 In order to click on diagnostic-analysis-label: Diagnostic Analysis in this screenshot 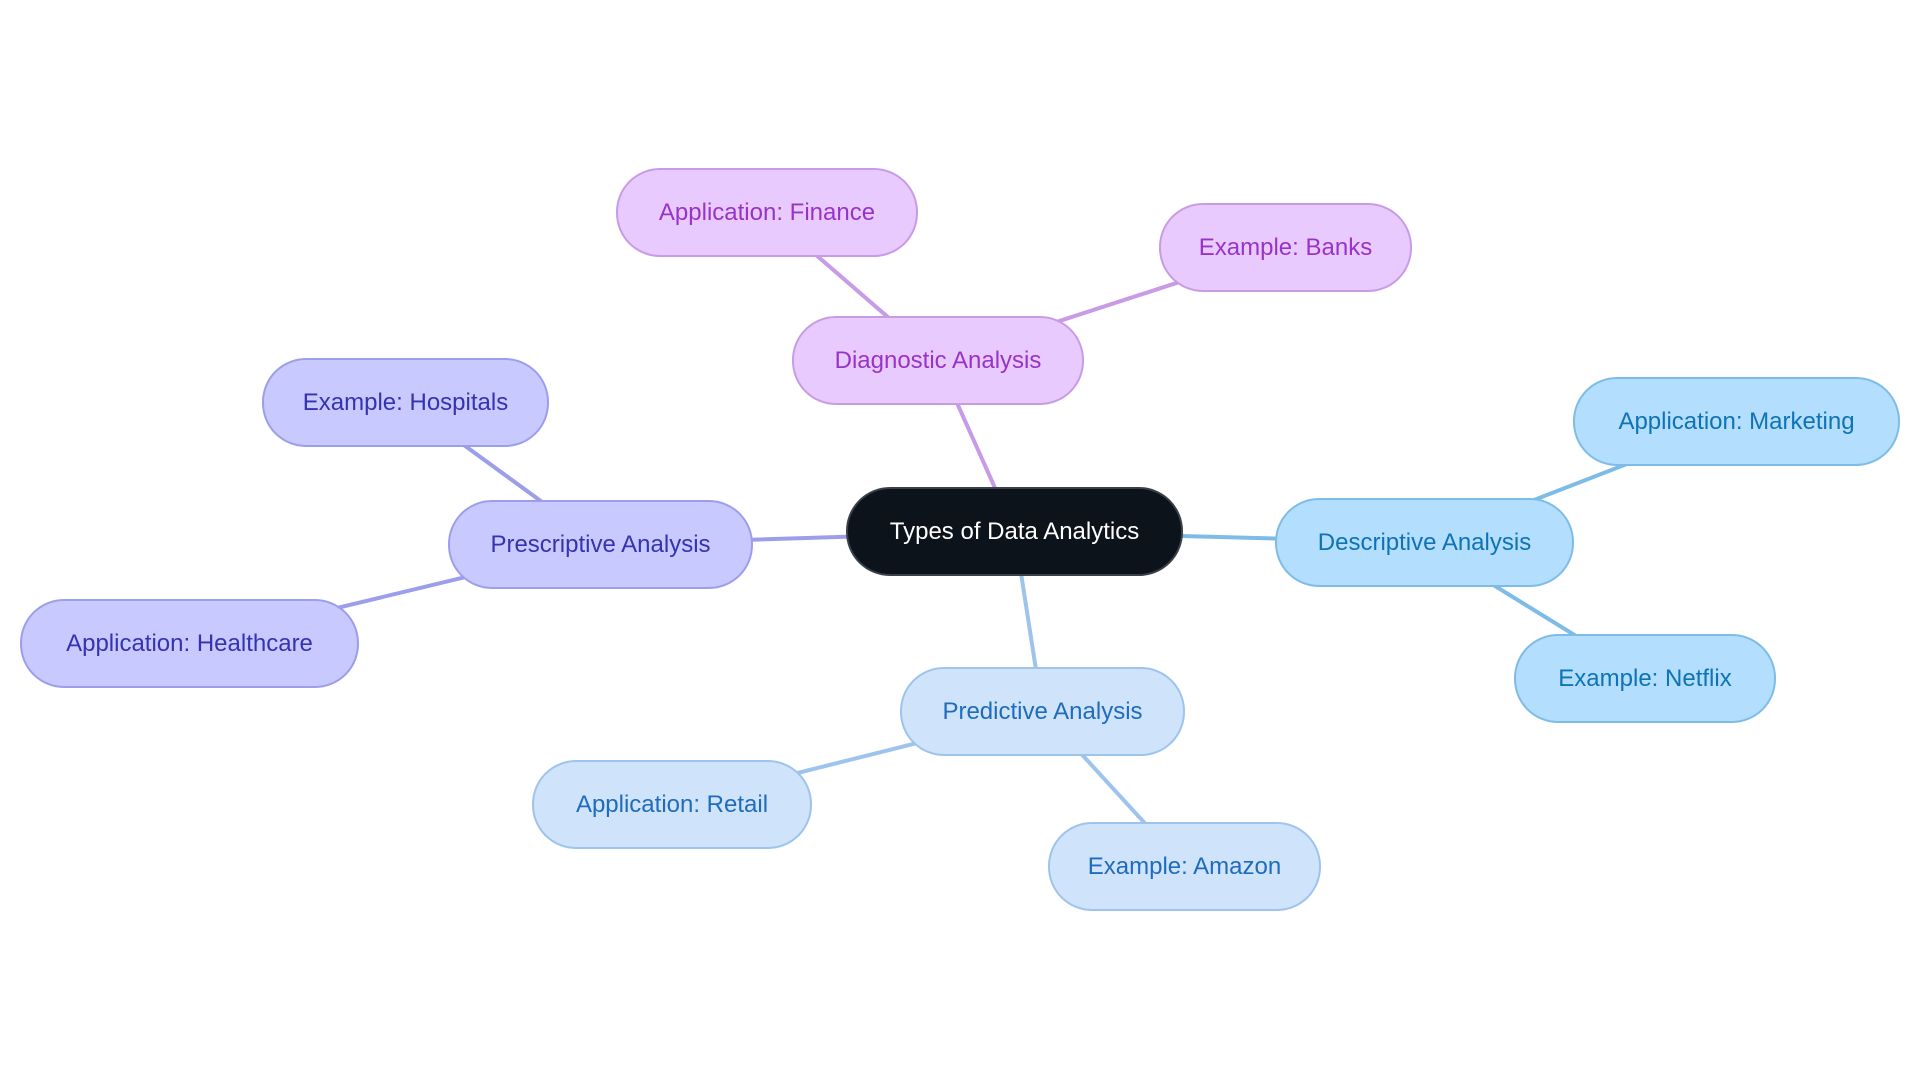, I will do `click(938, 360)`.